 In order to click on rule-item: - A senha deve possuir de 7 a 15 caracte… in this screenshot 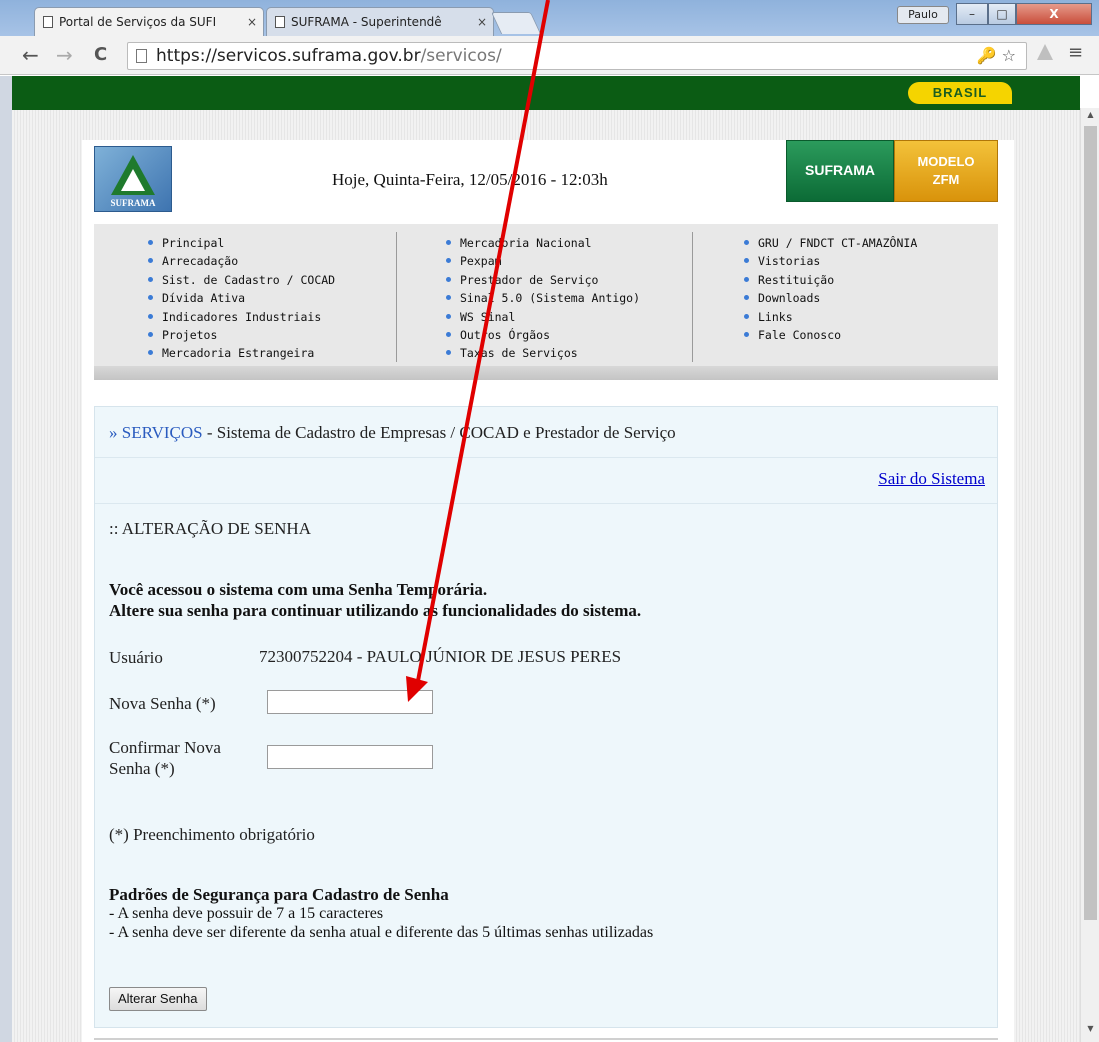, I will do `click(246, 913)`.